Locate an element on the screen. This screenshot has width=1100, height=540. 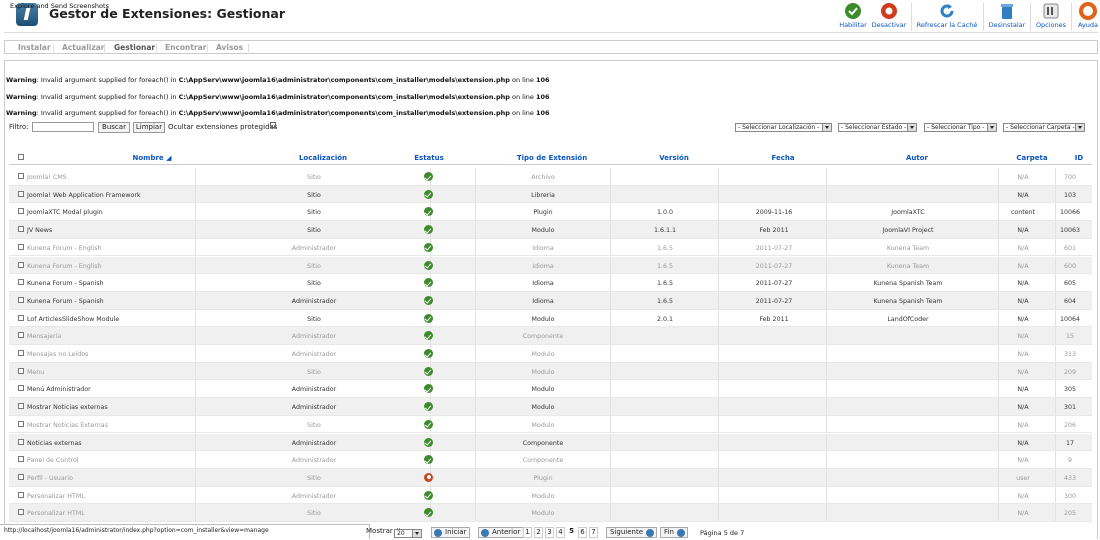
cell-nombre: Mensajes no Leídos is located at coordinates (57, 354).